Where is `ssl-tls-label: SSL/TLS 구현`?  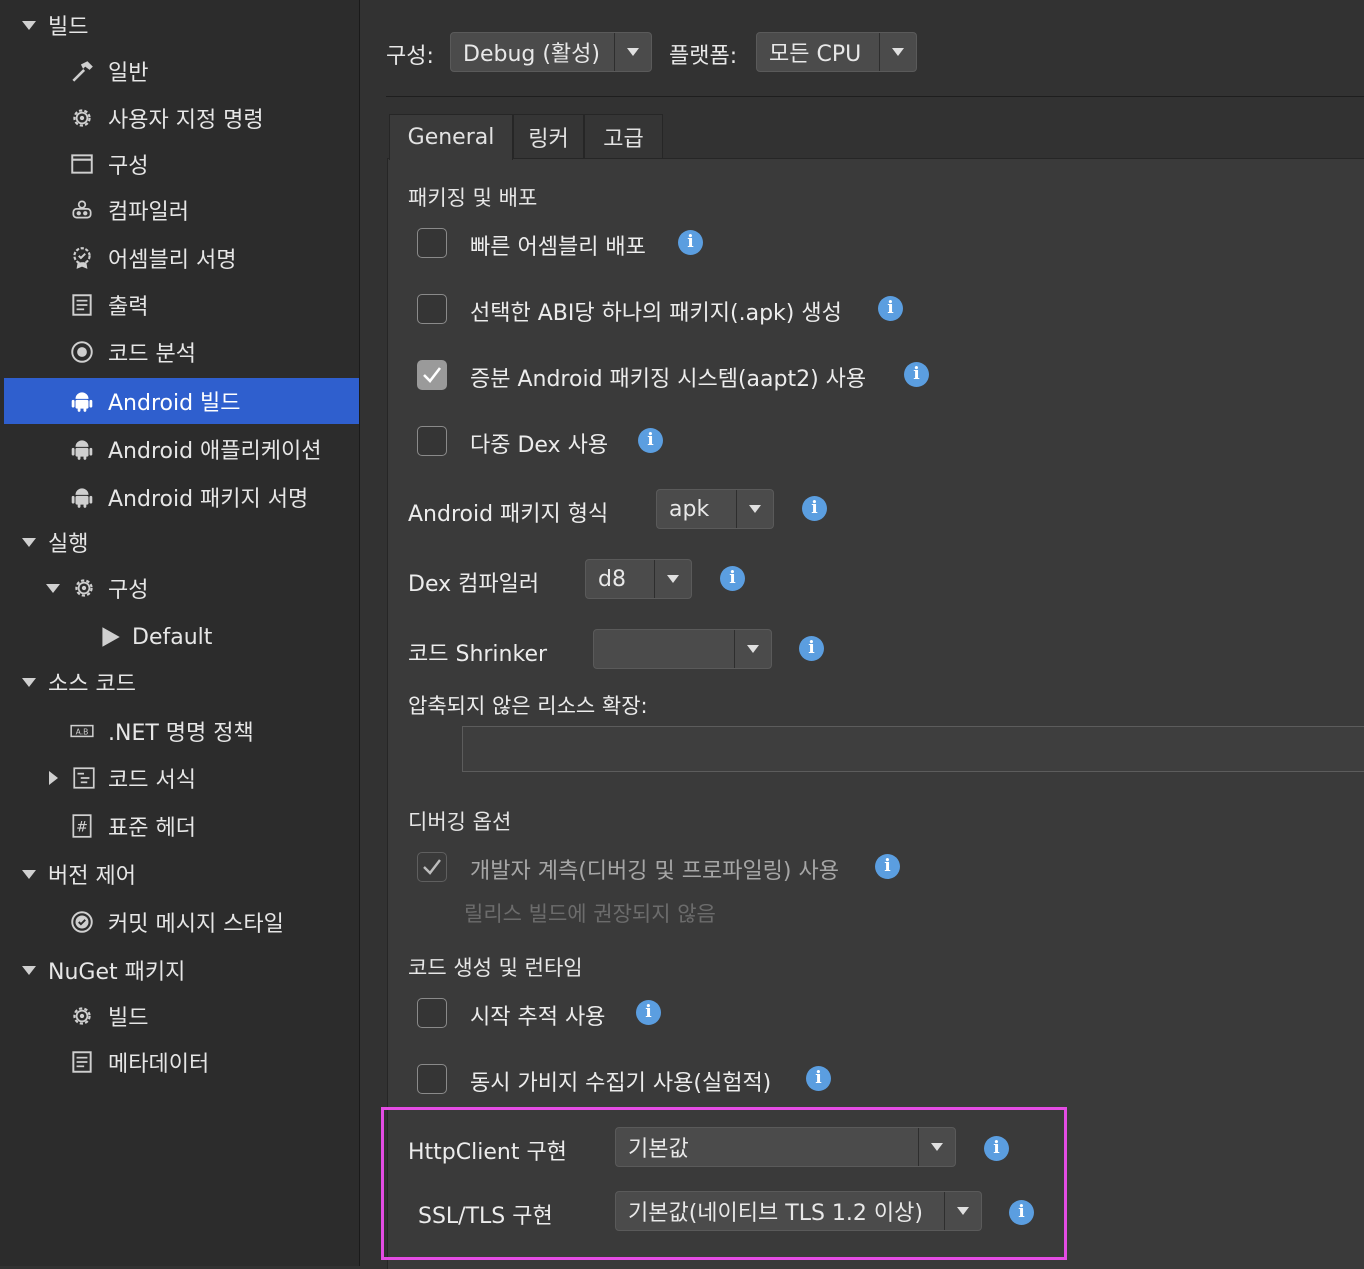 ssl-tls-label: SSL/TLS 구현 is located at coordinates (485, 1216).